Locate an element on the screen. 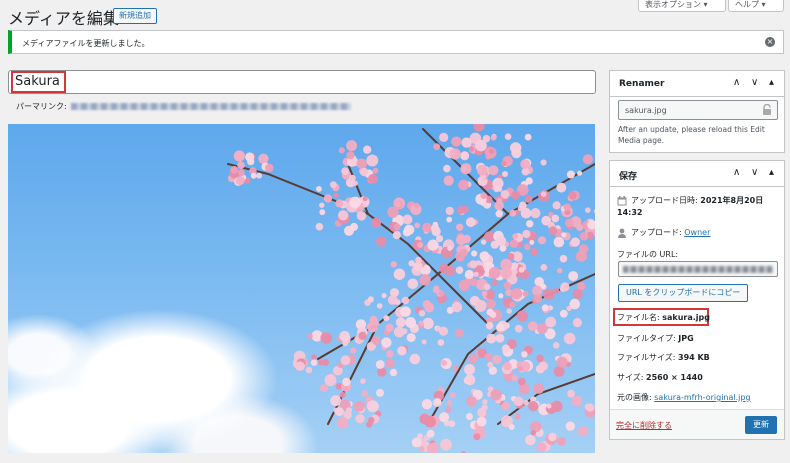  lock-icon is located at coordinates (767, 110).